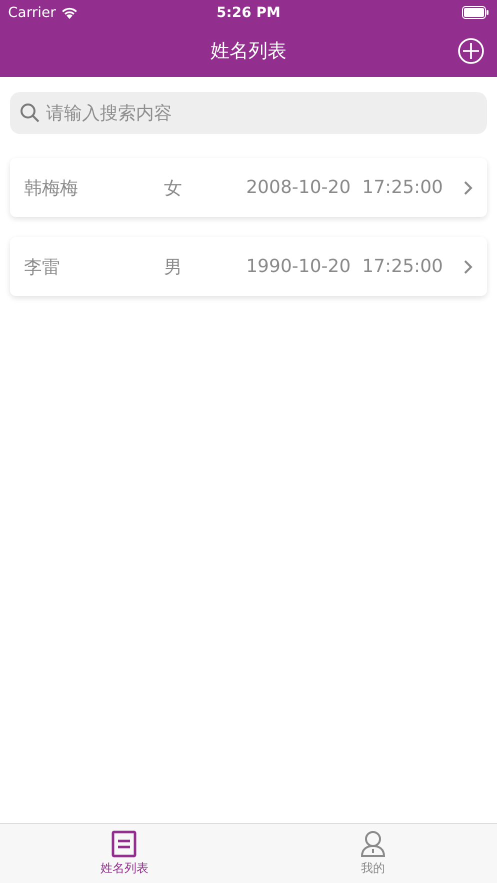 Image resolution: width=497 pixels, height=883 pixels. What do you see at coordinates (173, 267) in the screenshot?
I see `person-gender: 男` at bounding box center [173, 267].